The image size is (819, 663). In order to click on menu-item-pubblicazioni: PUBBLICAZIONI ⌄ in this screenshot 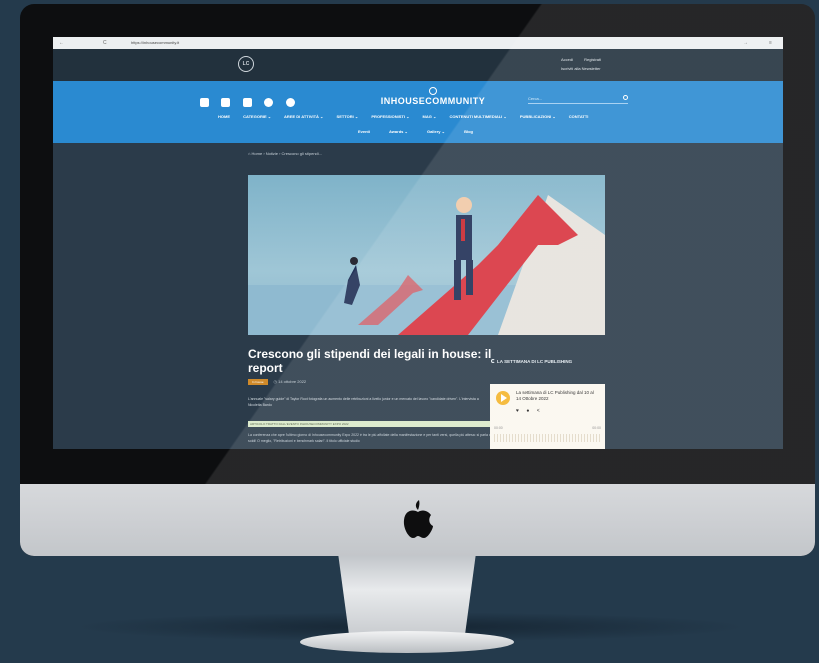, I will do `click(538, 116)`.